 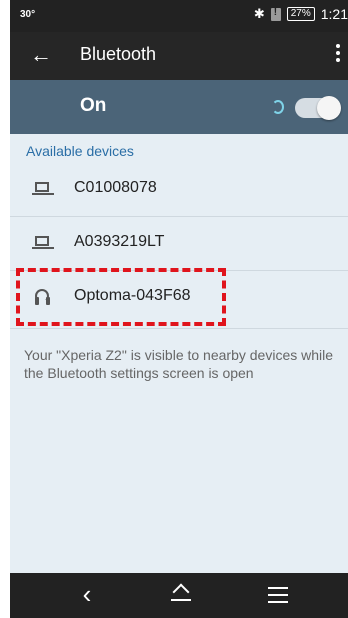 I want to click on bluetooth-state-label: On, so click(x=93, y=105).